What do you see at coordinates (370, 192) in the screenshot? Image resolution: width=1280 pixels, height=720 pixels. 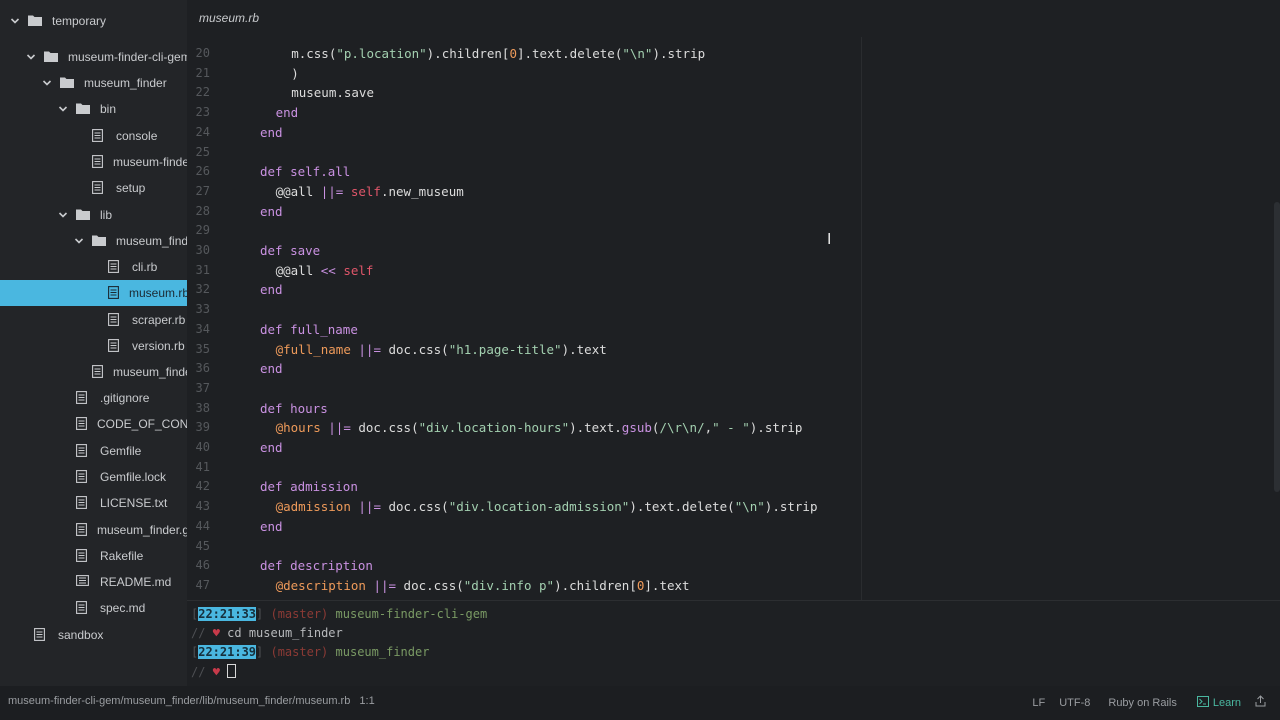 I see `code-line: @@all ||= self.new_museum` at bounding box center [370, 192].